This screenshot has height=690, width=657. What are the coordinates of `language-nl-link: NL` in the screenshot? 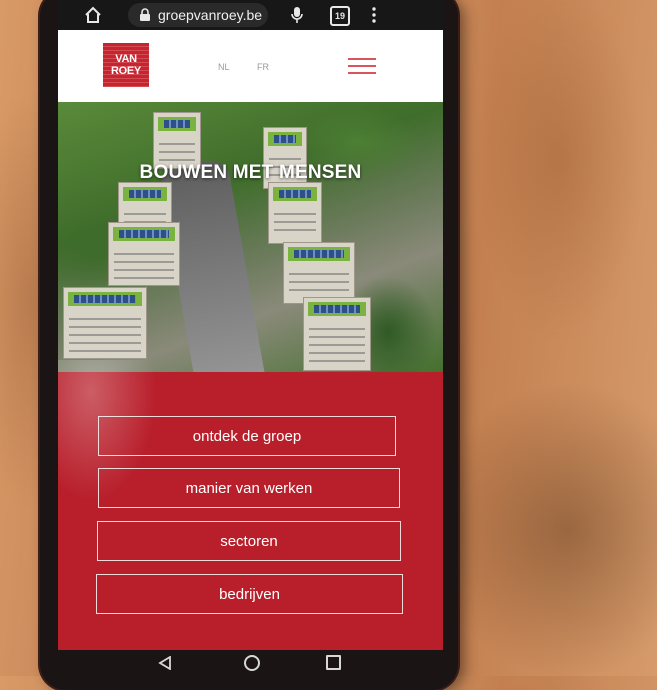 It's located at (224, 67).